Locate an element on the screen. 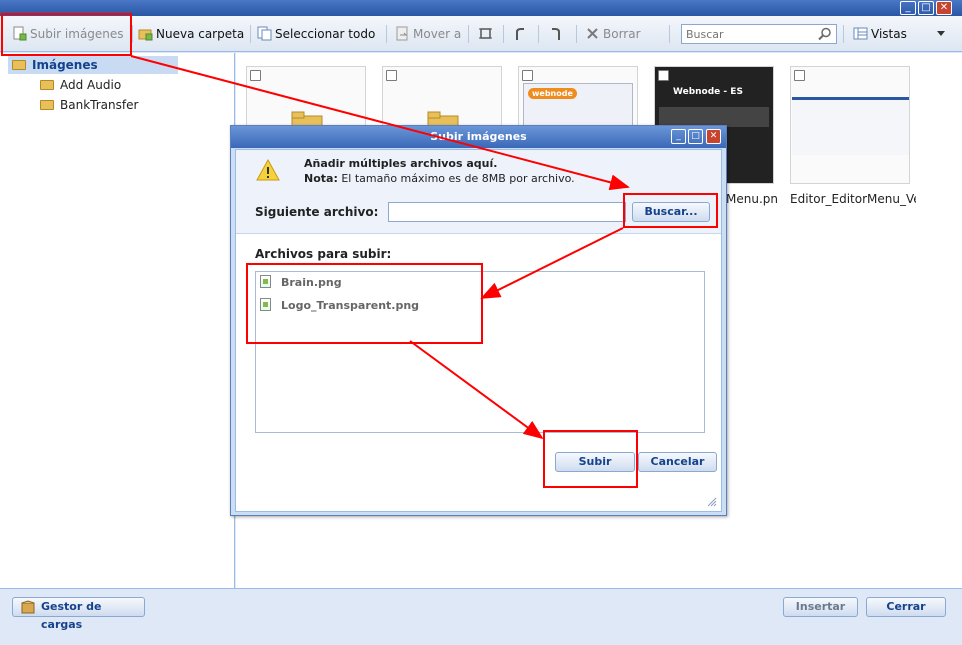 This screenshot has width=962, height=645. cancel-button: Cancelar is located at coordinates (677, 462).